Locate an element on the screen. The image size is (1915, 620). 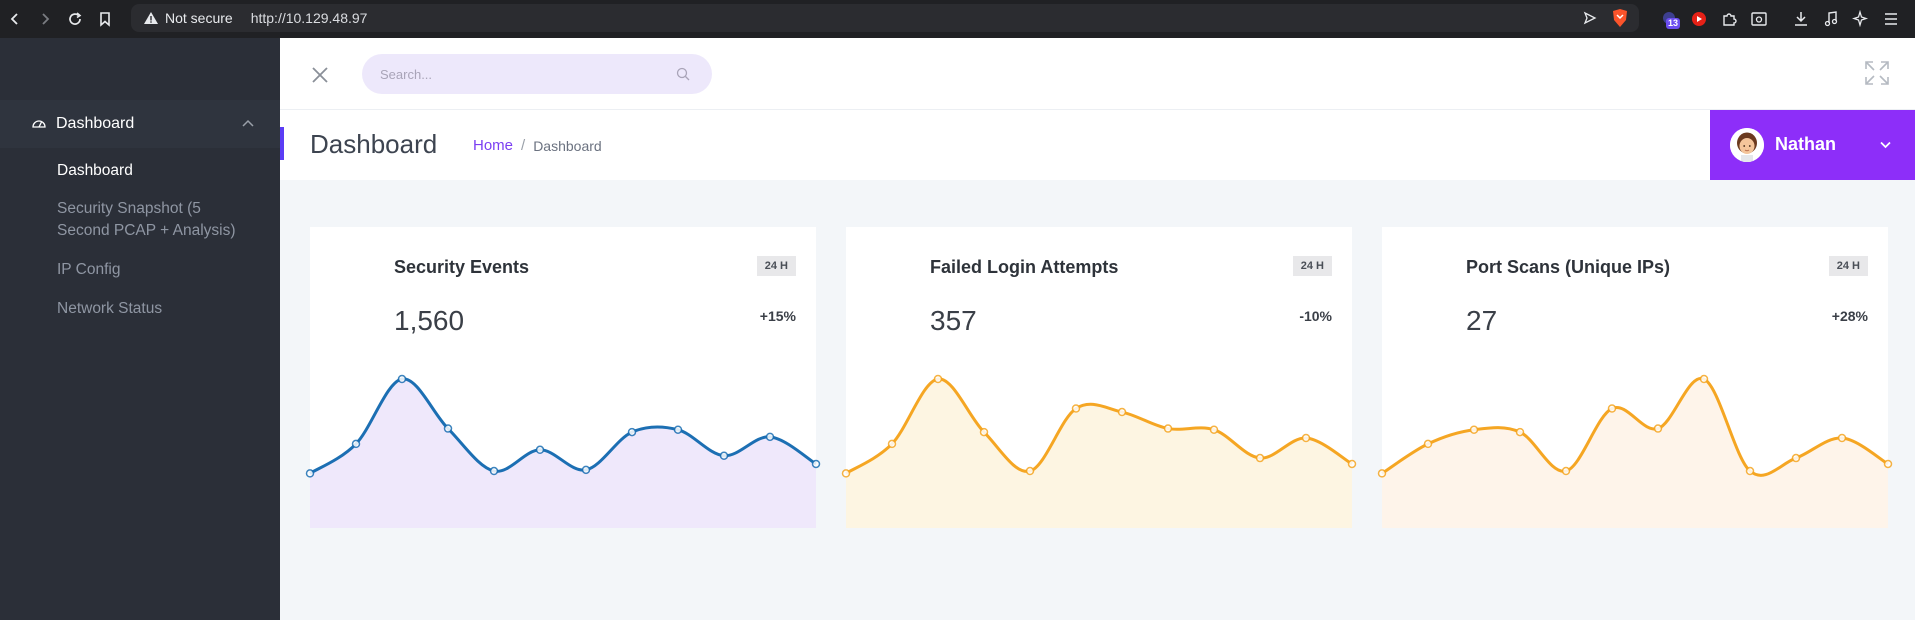
reload-button is located at coordinates (75, 19).